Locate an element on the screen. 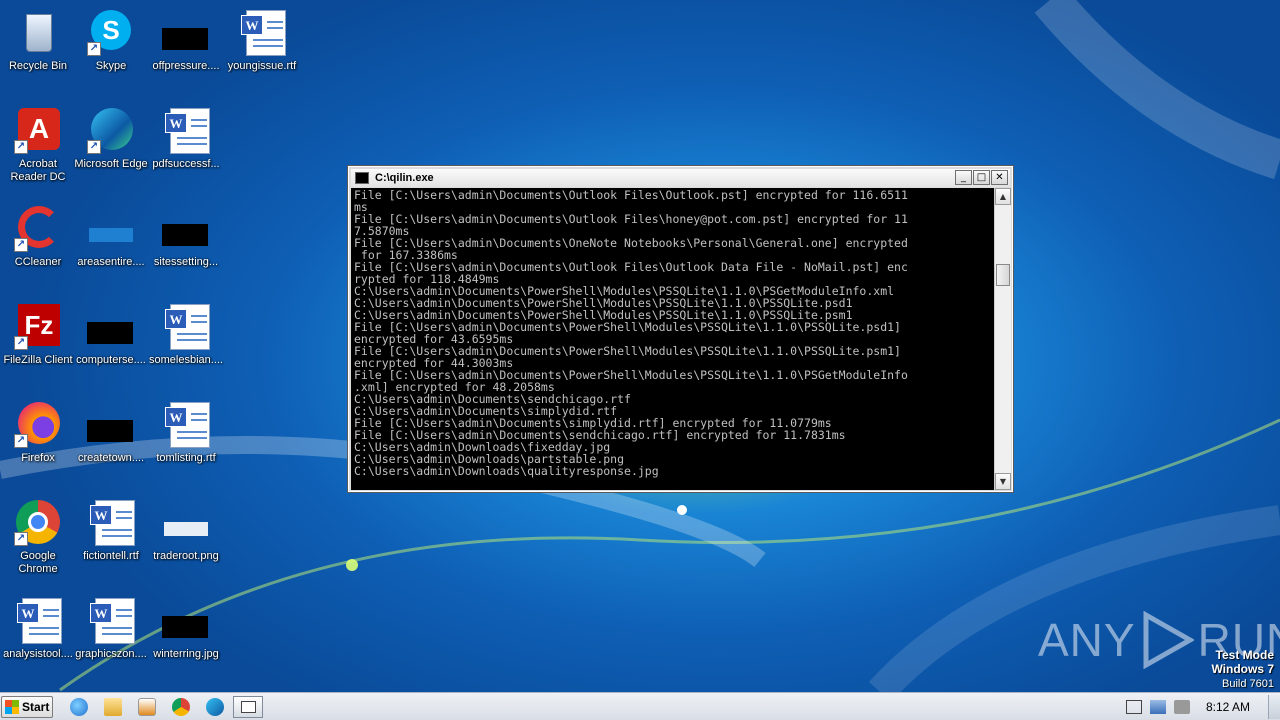 The height and width of the screenshot is (720, 1280). ie-icon is located at coordinates (79, 707).